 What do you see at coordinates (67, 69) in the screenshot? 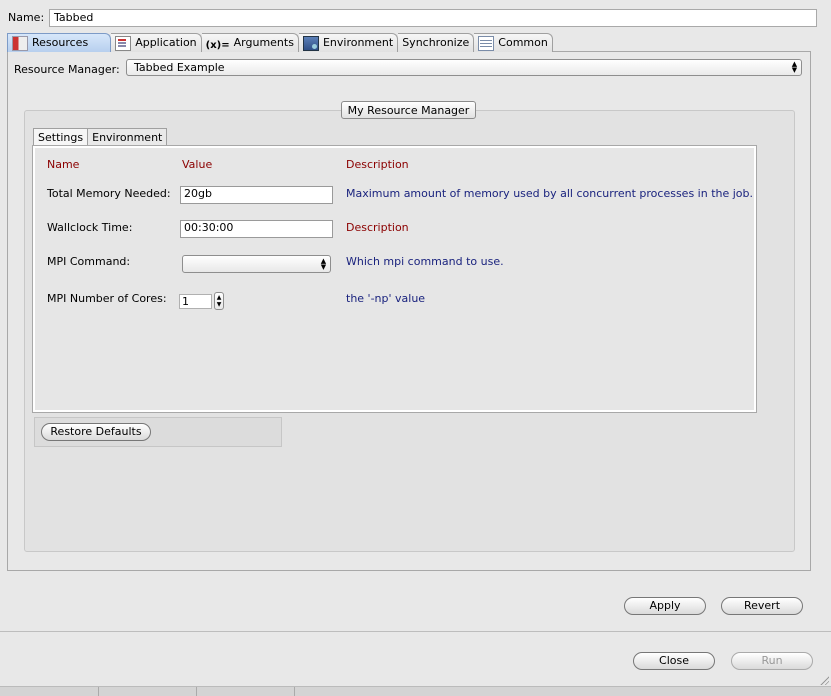
I see `resource-manager-label: Resource Manager:` at bounding box center [67, 69].